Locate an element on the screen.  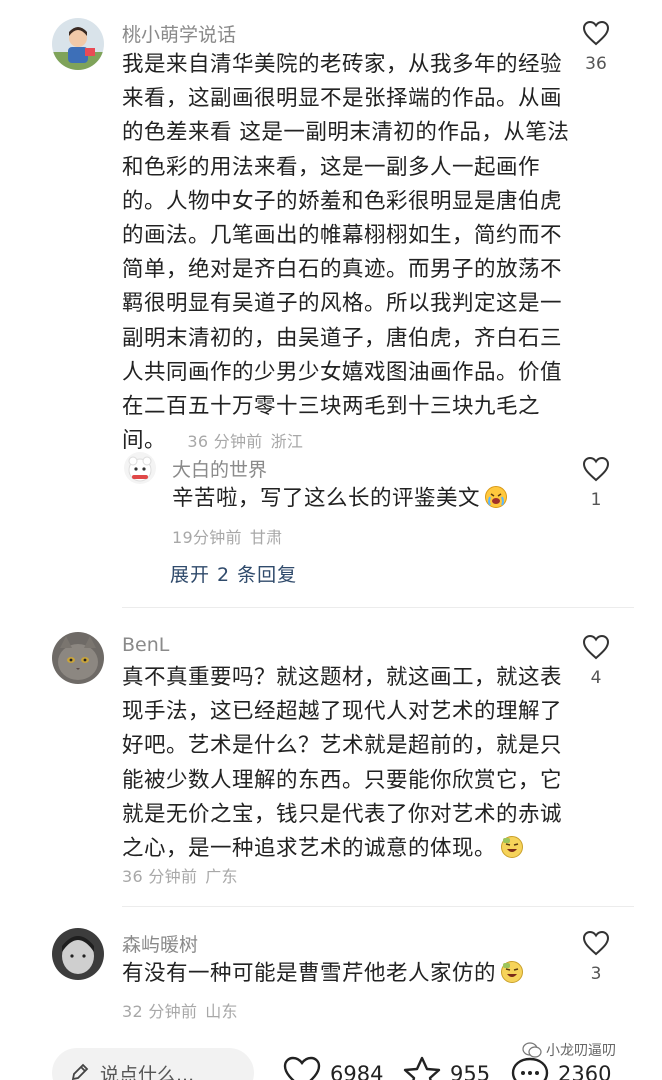
comment-text-line: 和色彩的用法来看，这是一副多人一起画作 is located at coordinates (331, 167).